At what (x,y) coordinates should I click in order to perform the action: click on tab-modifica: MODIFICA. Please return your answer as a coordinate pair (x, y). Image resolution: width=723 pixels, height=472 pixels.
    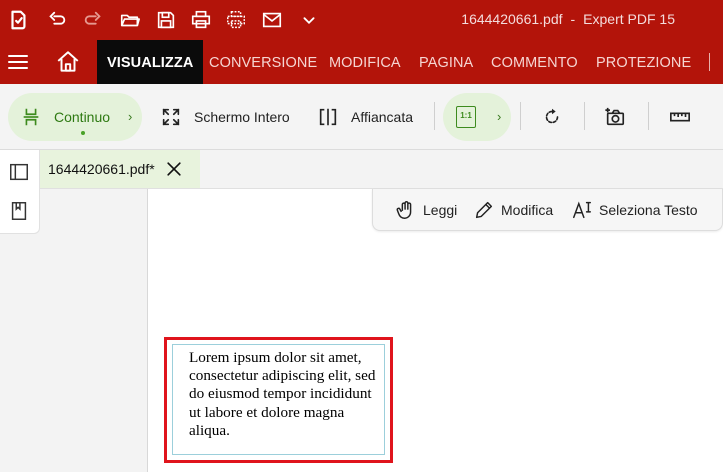
    Looking at the image, I should click on (365, 62).